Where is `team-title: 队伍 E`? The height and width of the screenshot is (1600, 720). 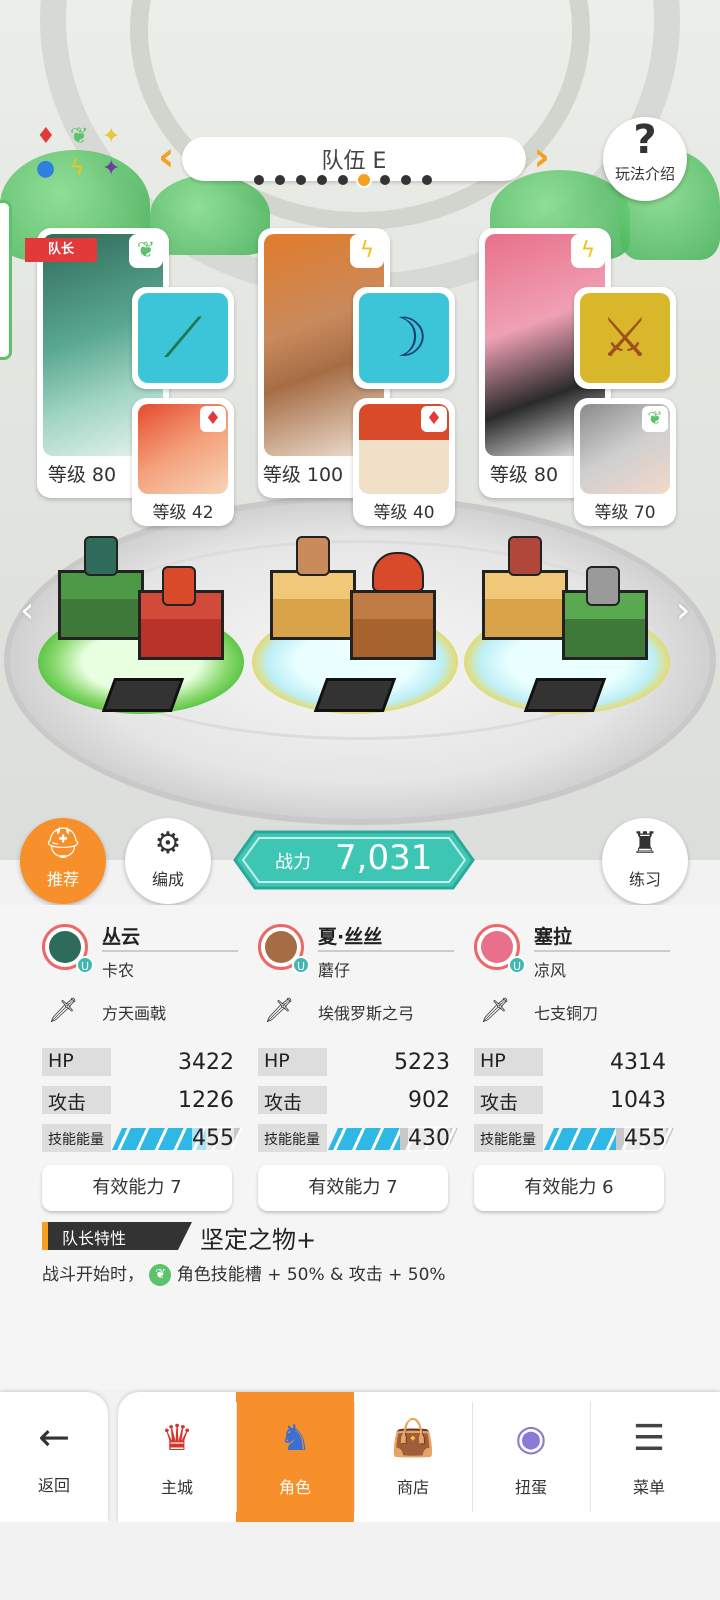 team-title: 队伍 E is located at coordinates (354, 161).